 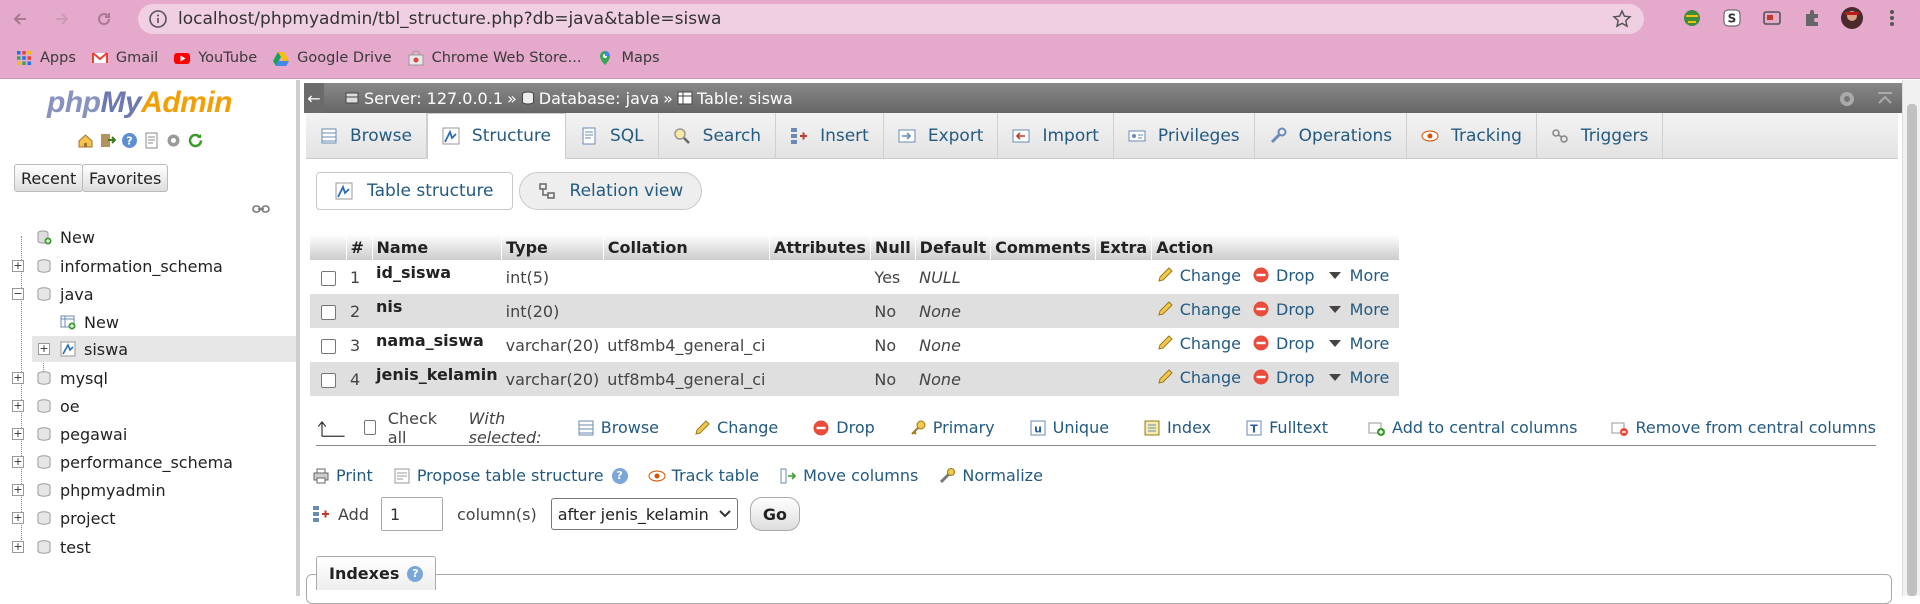 I want to click on remove-from-central-columns-button: Remove from central columns, so click(x=1743, y=427).